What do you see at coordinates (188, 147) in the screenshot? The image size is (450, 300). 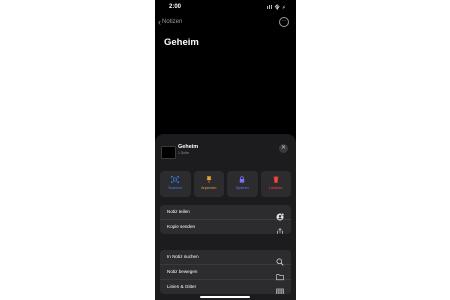 I see `sheet-title: Geheim` at bounding box center [188, 147].